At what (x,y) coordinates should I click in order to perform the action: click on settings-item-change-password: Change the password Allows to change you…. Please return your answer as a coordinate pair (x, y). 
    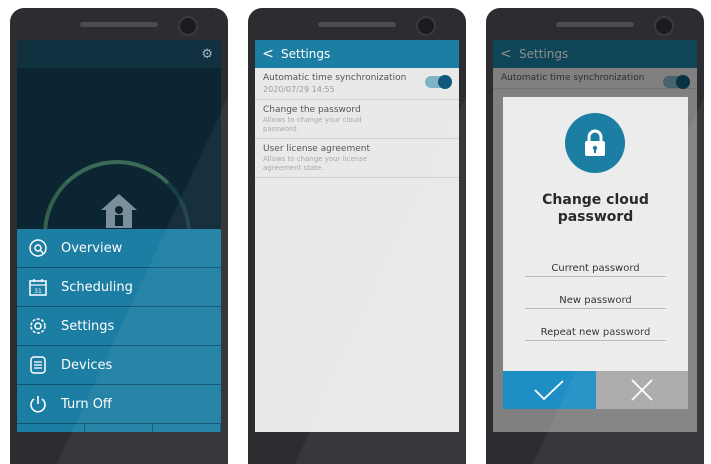
    Looking at the image, I should click on (357, 119).